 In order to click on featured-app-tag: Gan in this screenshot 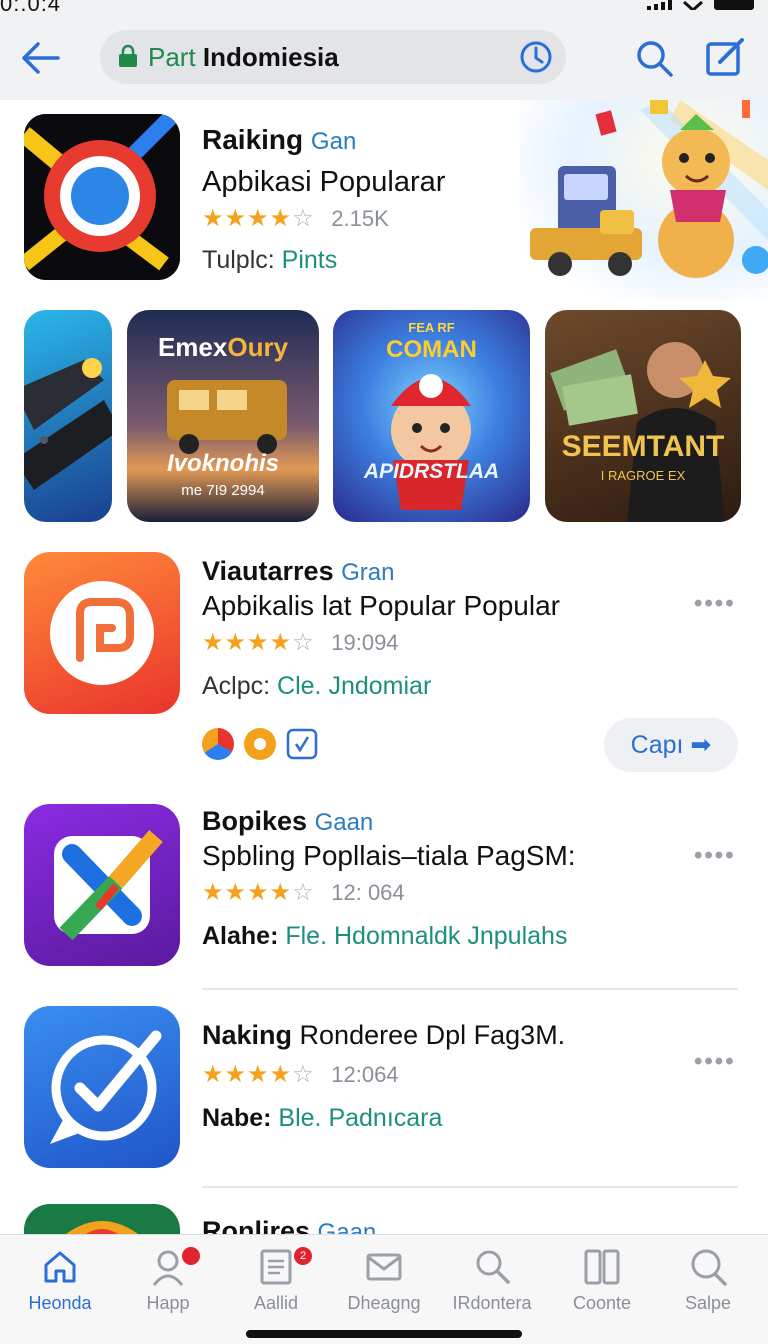, I will do `click(333, 141)`.